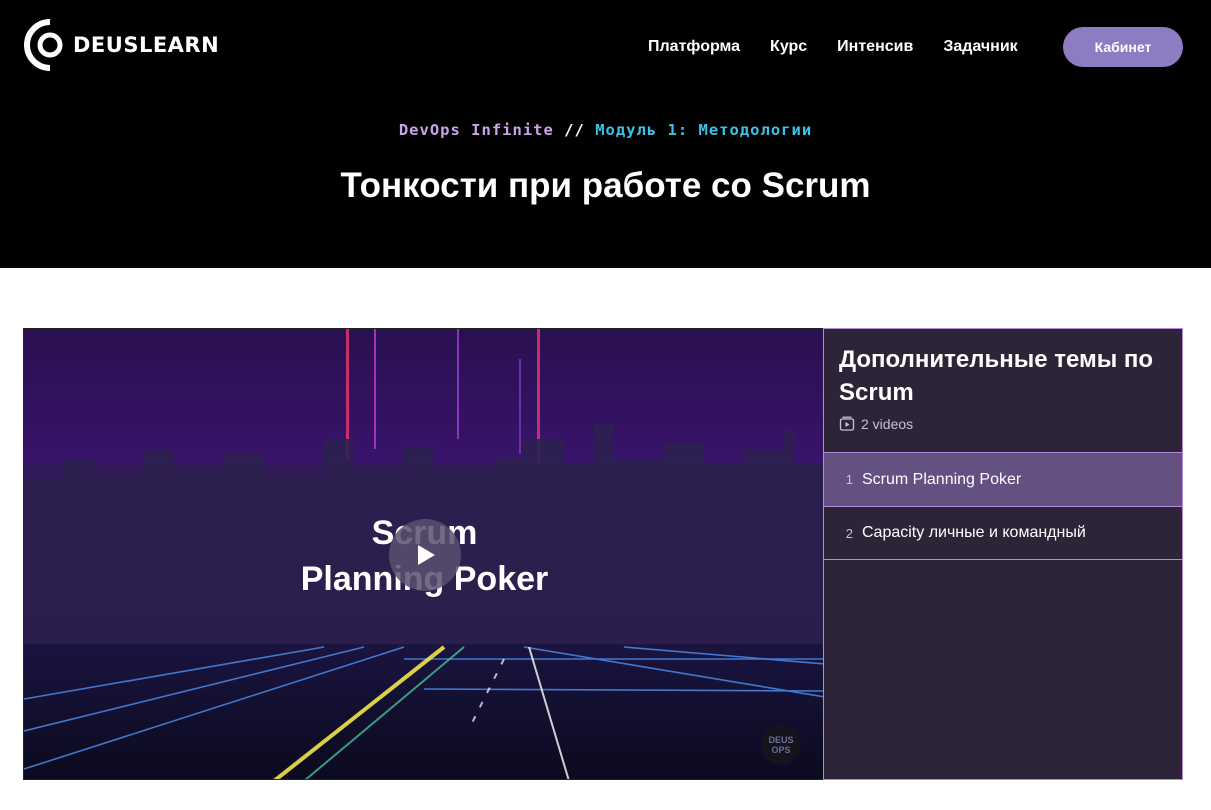 The width and height of the screenshot is (1211, 810). I want to click on playlist-item-label: Scrum Planning Poker, so click(942, 479).